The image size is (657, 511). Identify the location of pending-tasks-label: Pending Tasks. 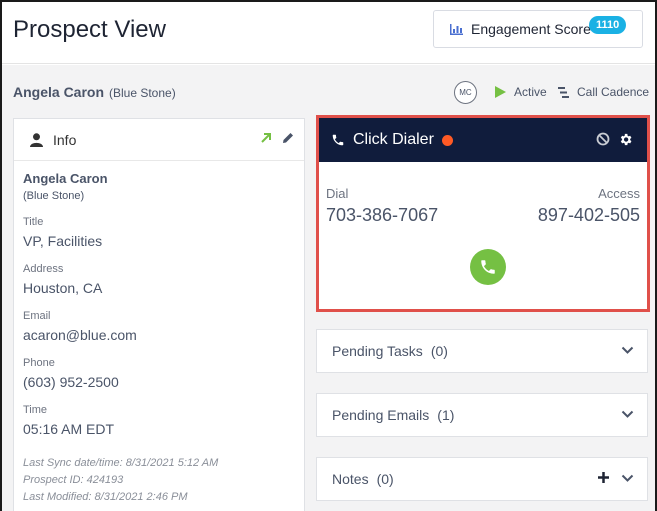
(377, 351).